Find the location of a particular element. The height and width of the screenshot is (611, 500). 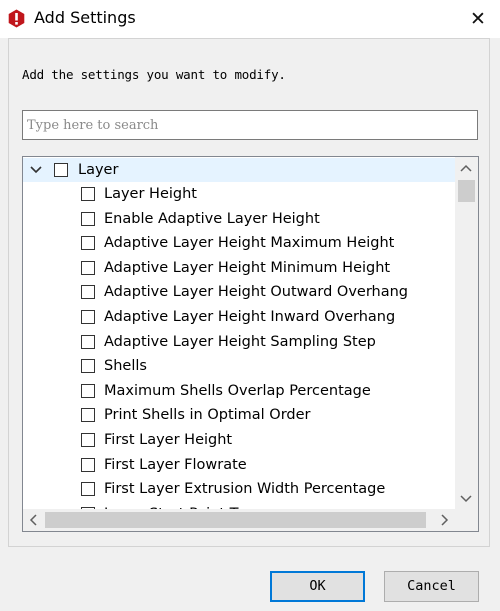

setting-label: Shells is located at coordinates (125, 366).